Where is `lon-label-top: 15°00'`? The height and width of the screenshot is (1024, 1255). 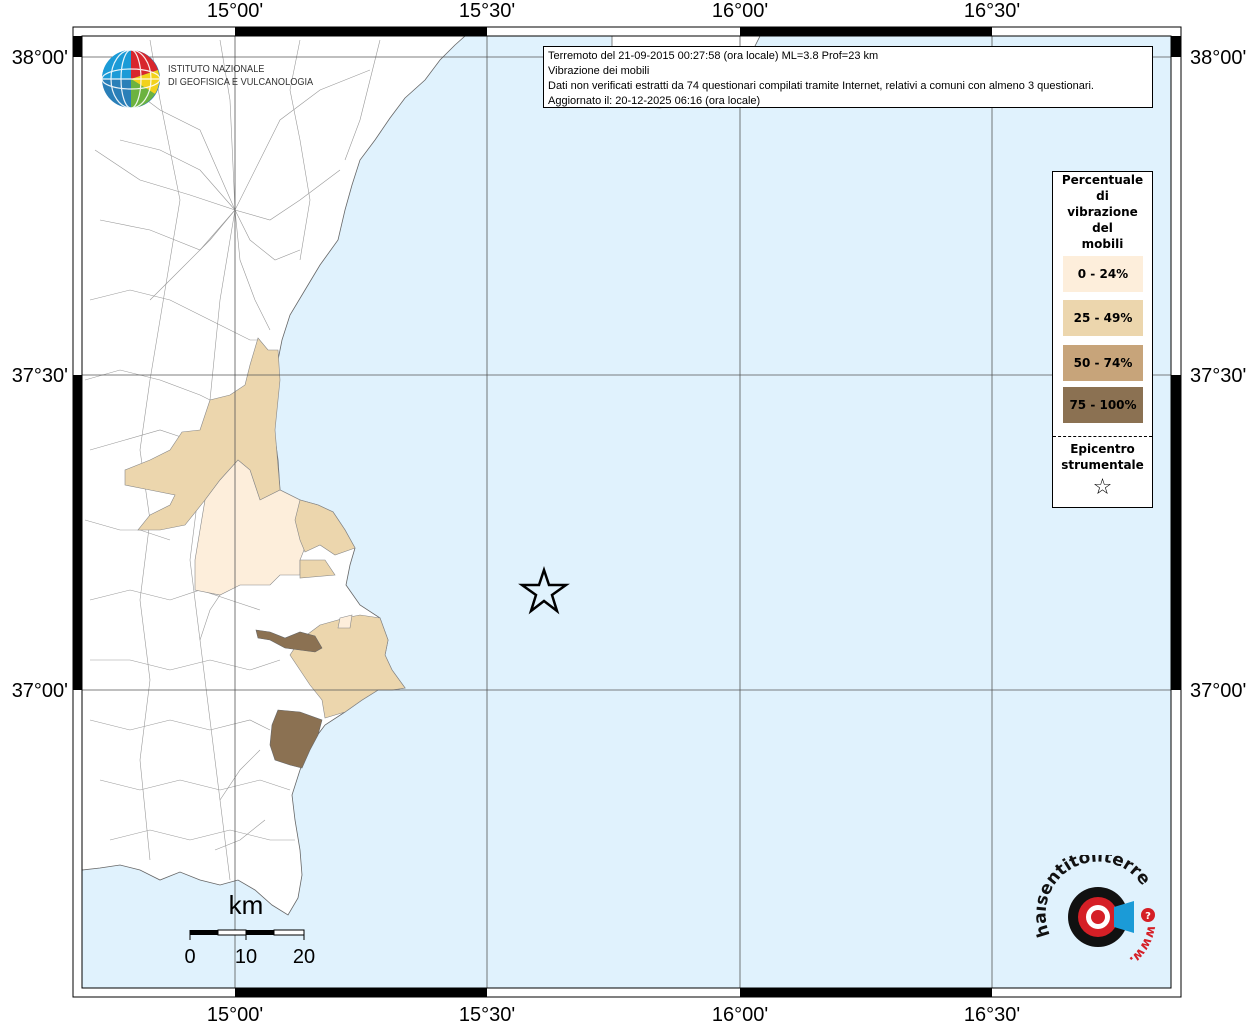
lon-label-top: 15°00' is located at coordinates (235, 11).